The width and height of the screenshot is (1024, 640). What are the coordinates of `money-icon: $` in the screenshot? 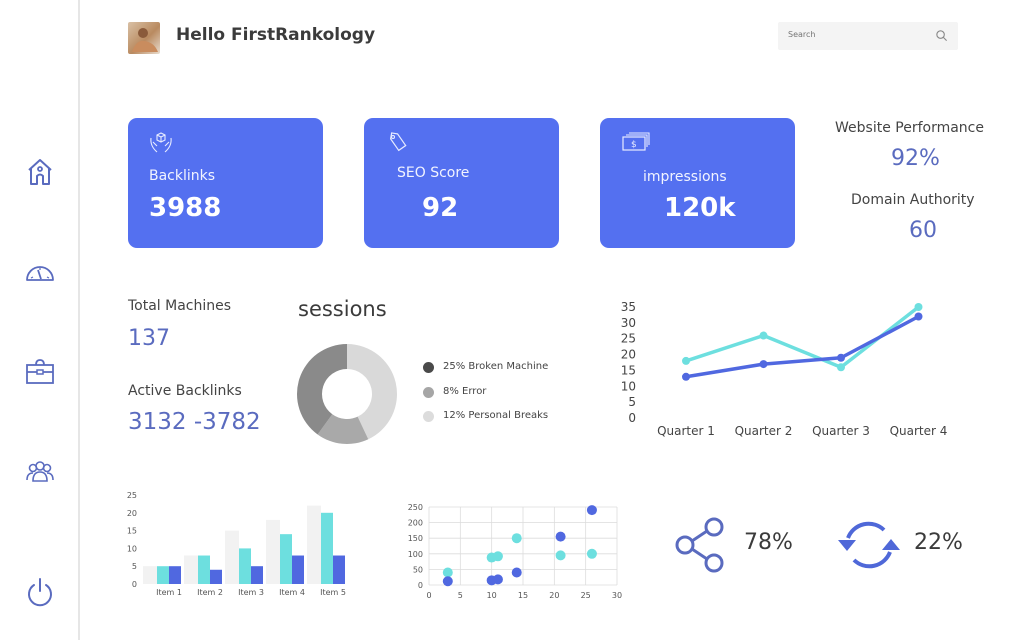 It's located at (636, 141).